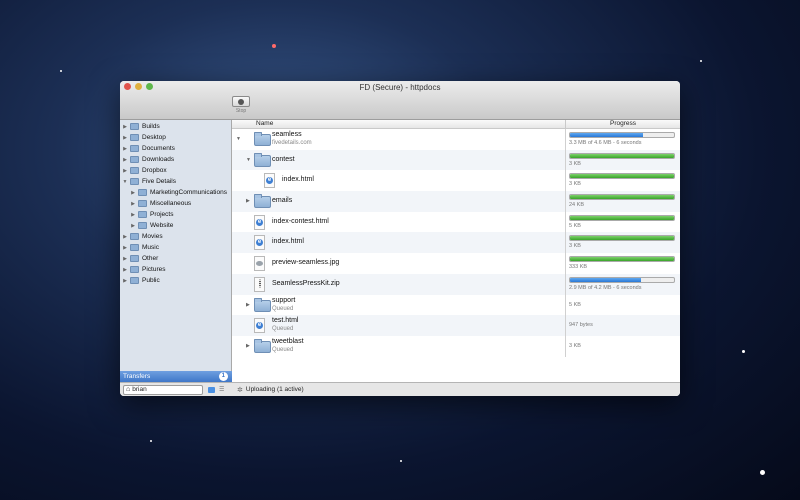  I want to click on transfer-row: ▶ emails 24 KB, so click(456, 201).